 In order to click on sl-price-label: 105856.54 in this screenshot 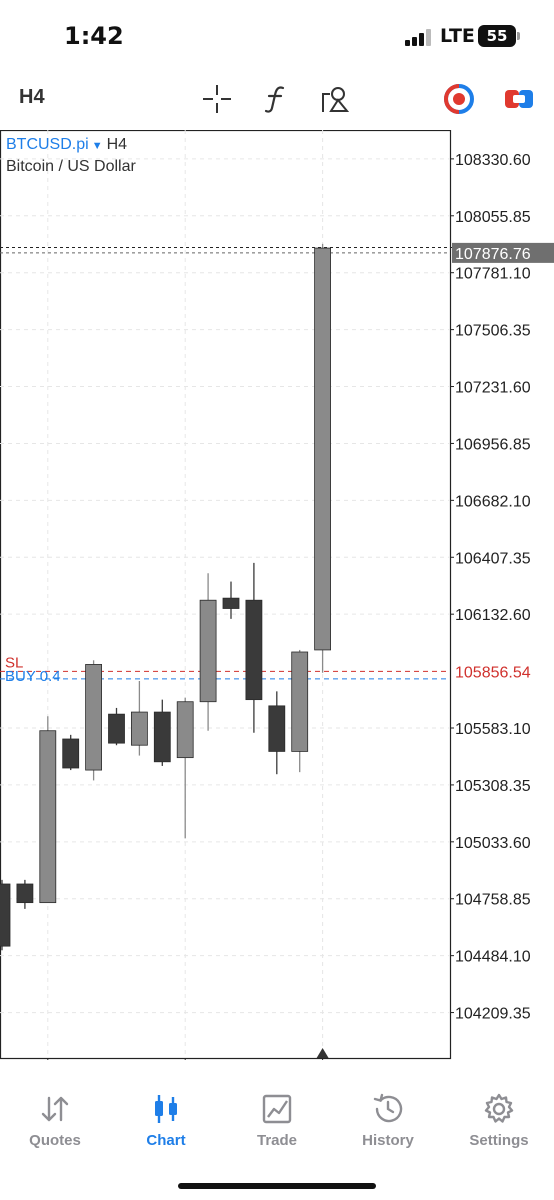, I will do `click(493, 672)`.